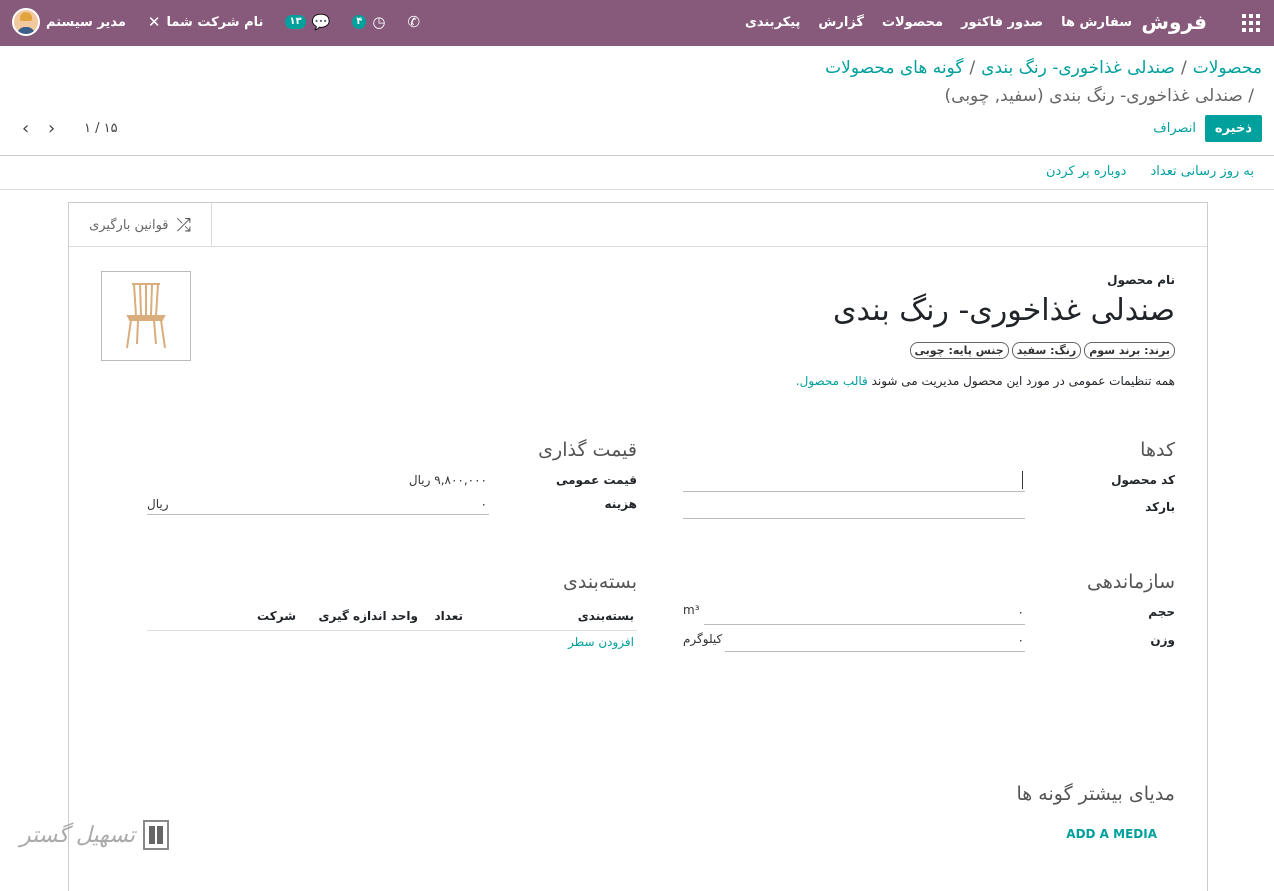  What do you see at coordinates (307, 22) in the screenshot?
I see `messaging-menu: 💬 ۱۳` at bounding box center [307, 22].